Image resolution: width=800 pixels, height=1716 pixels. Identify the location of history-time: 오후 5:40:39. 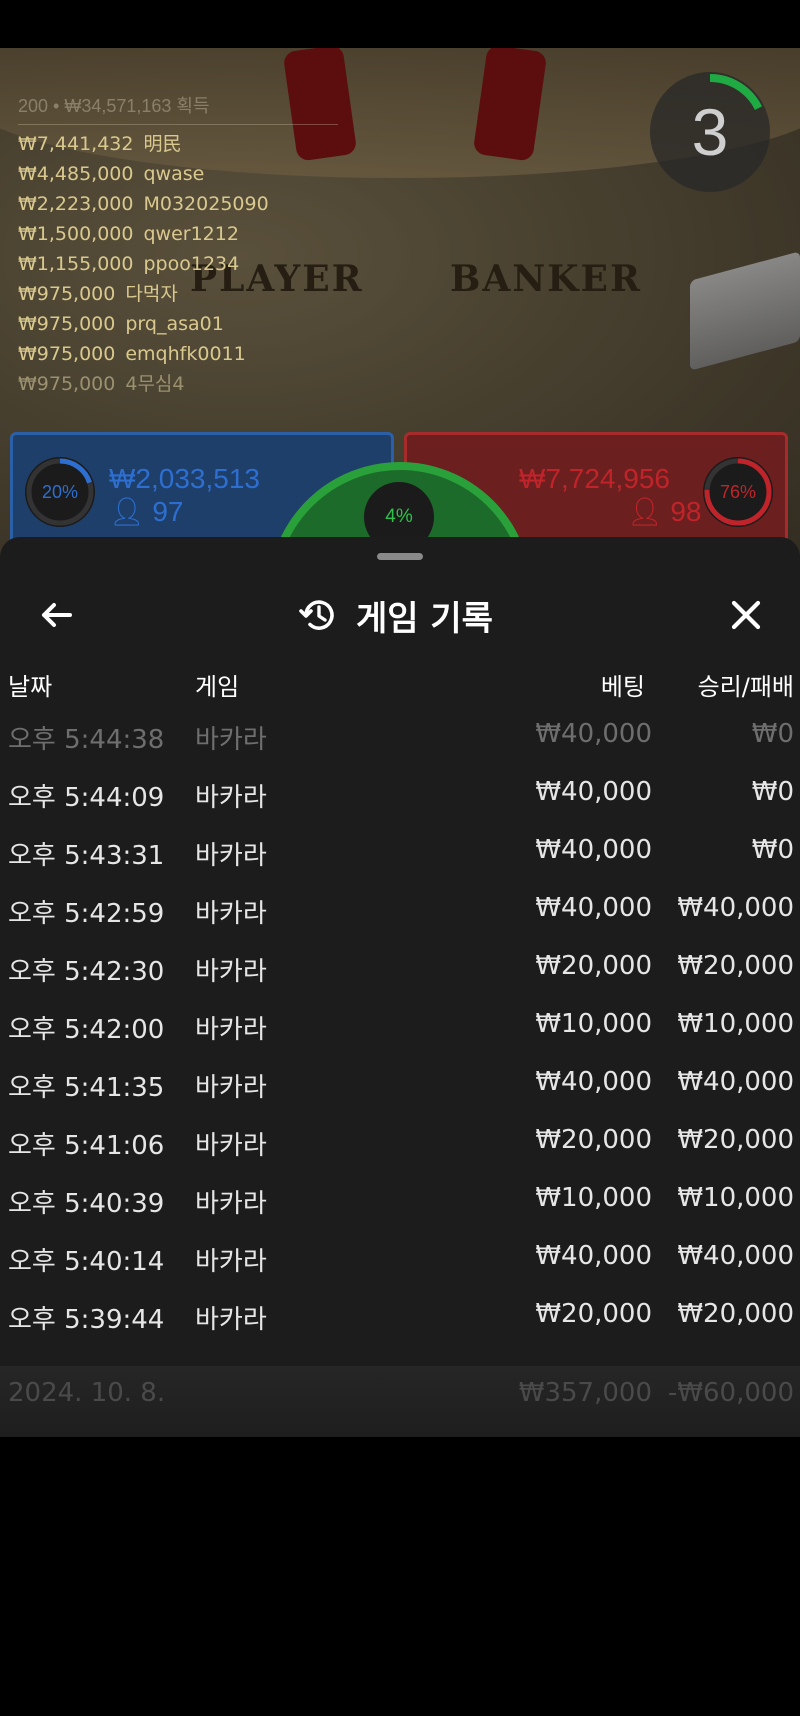
(86, 1204).